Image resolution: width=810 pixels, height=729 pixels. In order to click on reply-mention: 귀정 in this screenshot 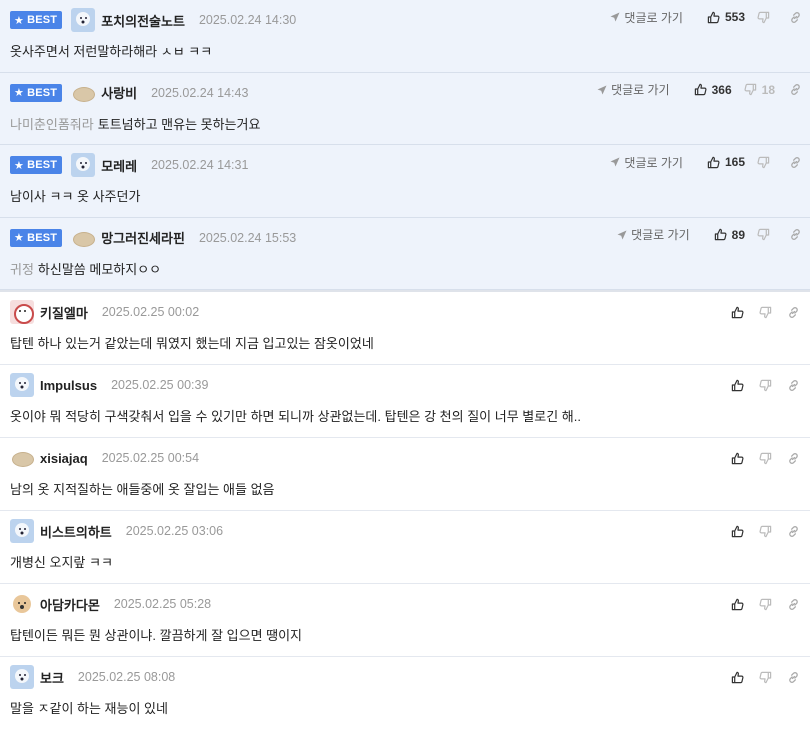, I will do `click(22, 269)`.